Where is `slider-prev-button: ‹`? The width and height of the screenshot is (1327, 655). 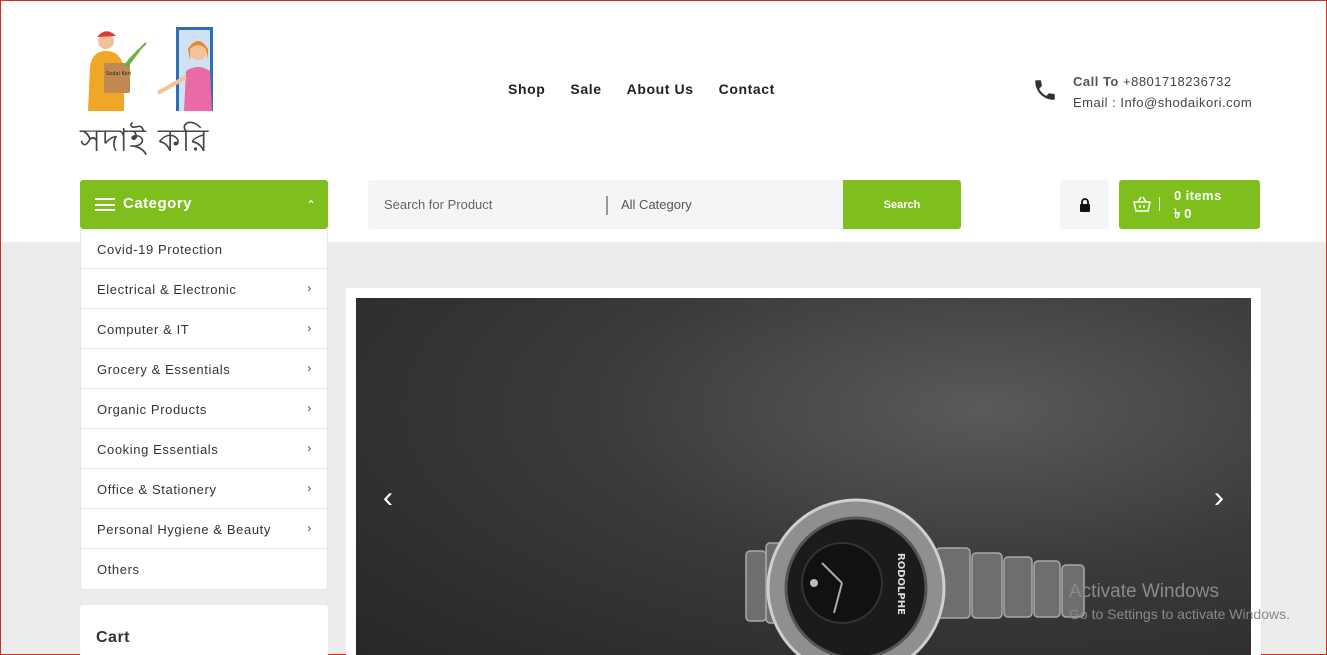 slider-prev-button: ‹ is located at coordinates (388, 498).